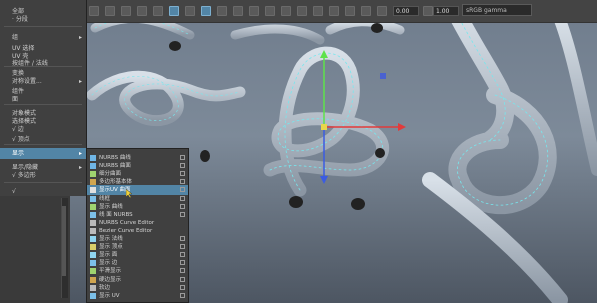  What do you see at coordinates (129, 193) in the screenshot?
I see `mouse-cursor-icon` at bounding box center [129, 193].